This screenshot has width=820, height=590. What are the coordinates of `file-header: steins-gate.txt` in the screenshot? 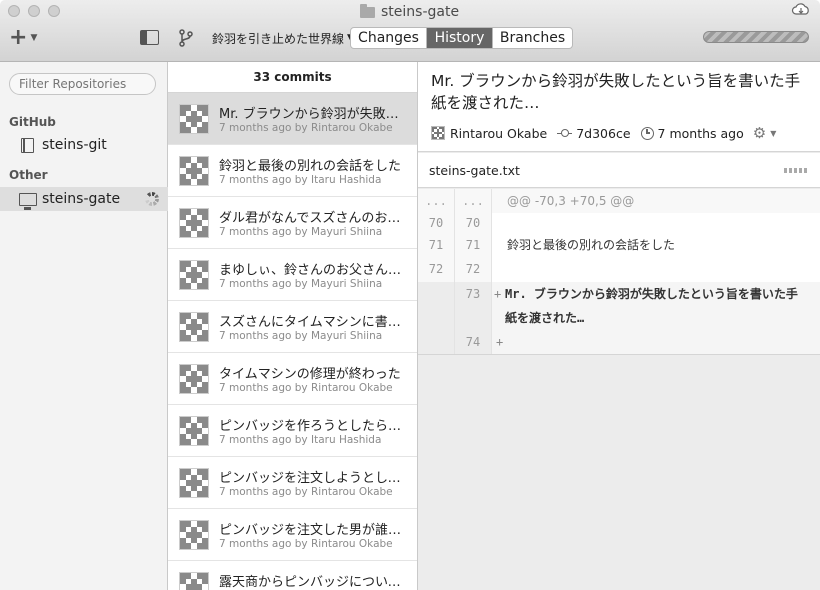 It's located at (619, 170).